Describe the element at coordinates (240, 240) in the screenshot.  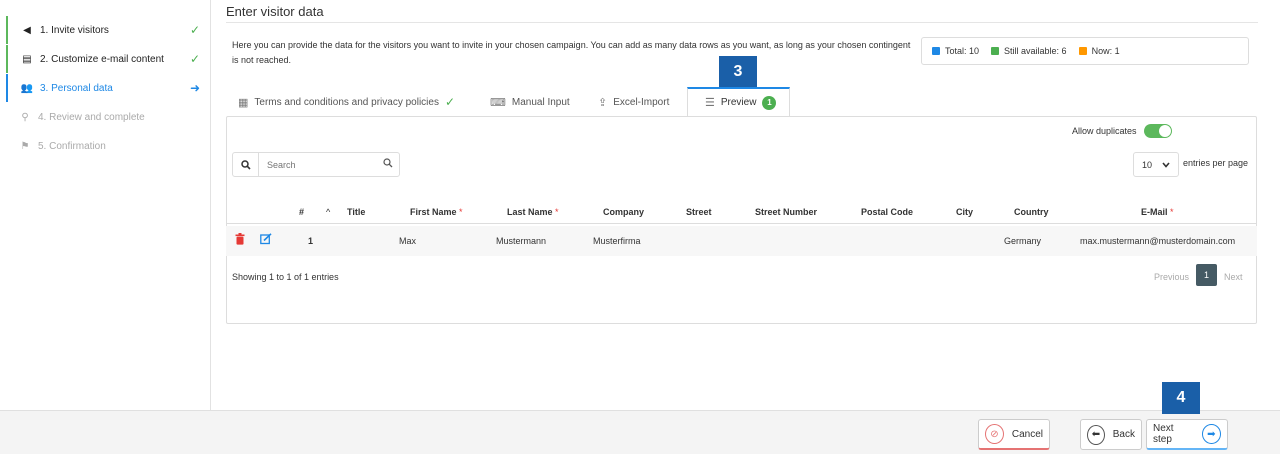
I see `trash-icon` at that location.